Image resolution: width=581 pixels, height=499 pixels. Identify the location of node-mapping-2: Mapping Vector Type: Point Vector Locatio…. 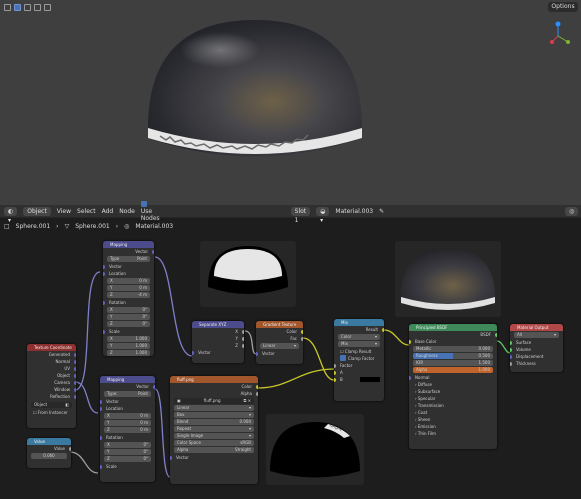
(127, 429).